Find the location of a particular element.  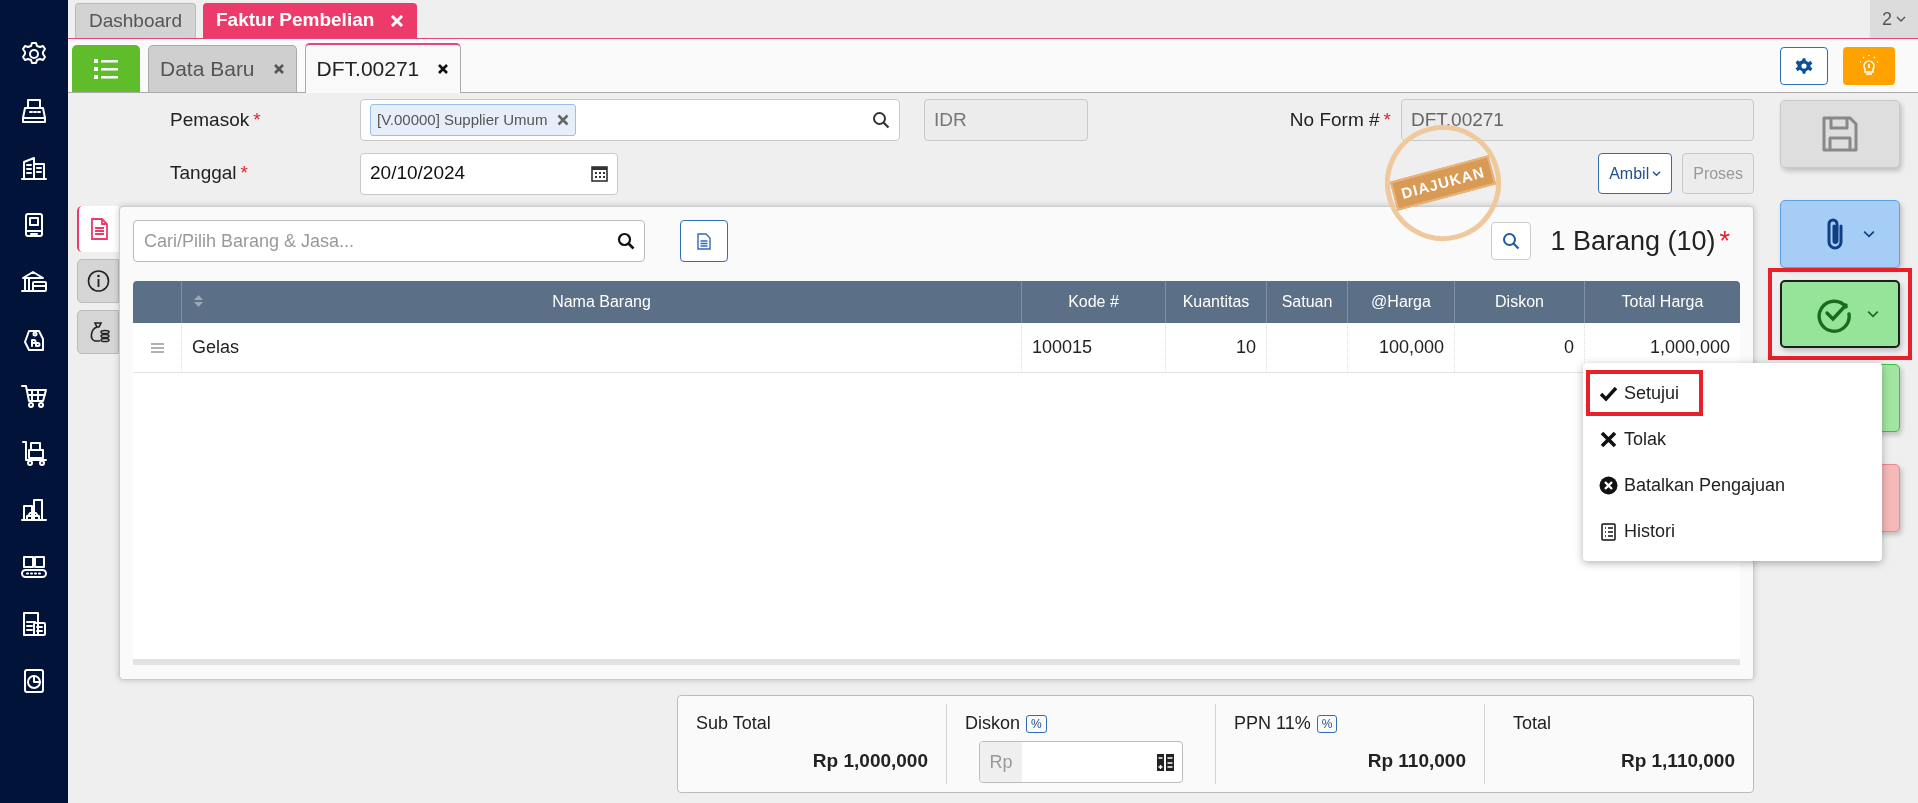

page-tab: Faktur Pembelian is located at coordinates (310, 20).